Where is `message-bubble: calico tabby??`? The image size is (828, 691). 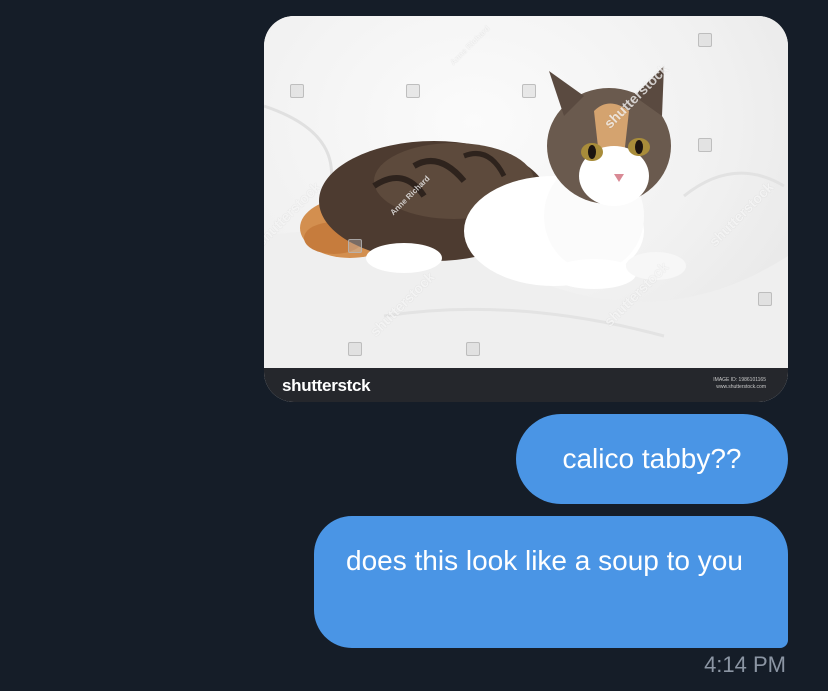 message-bubble: calico tabby?? is located at coordinates (652, 459).